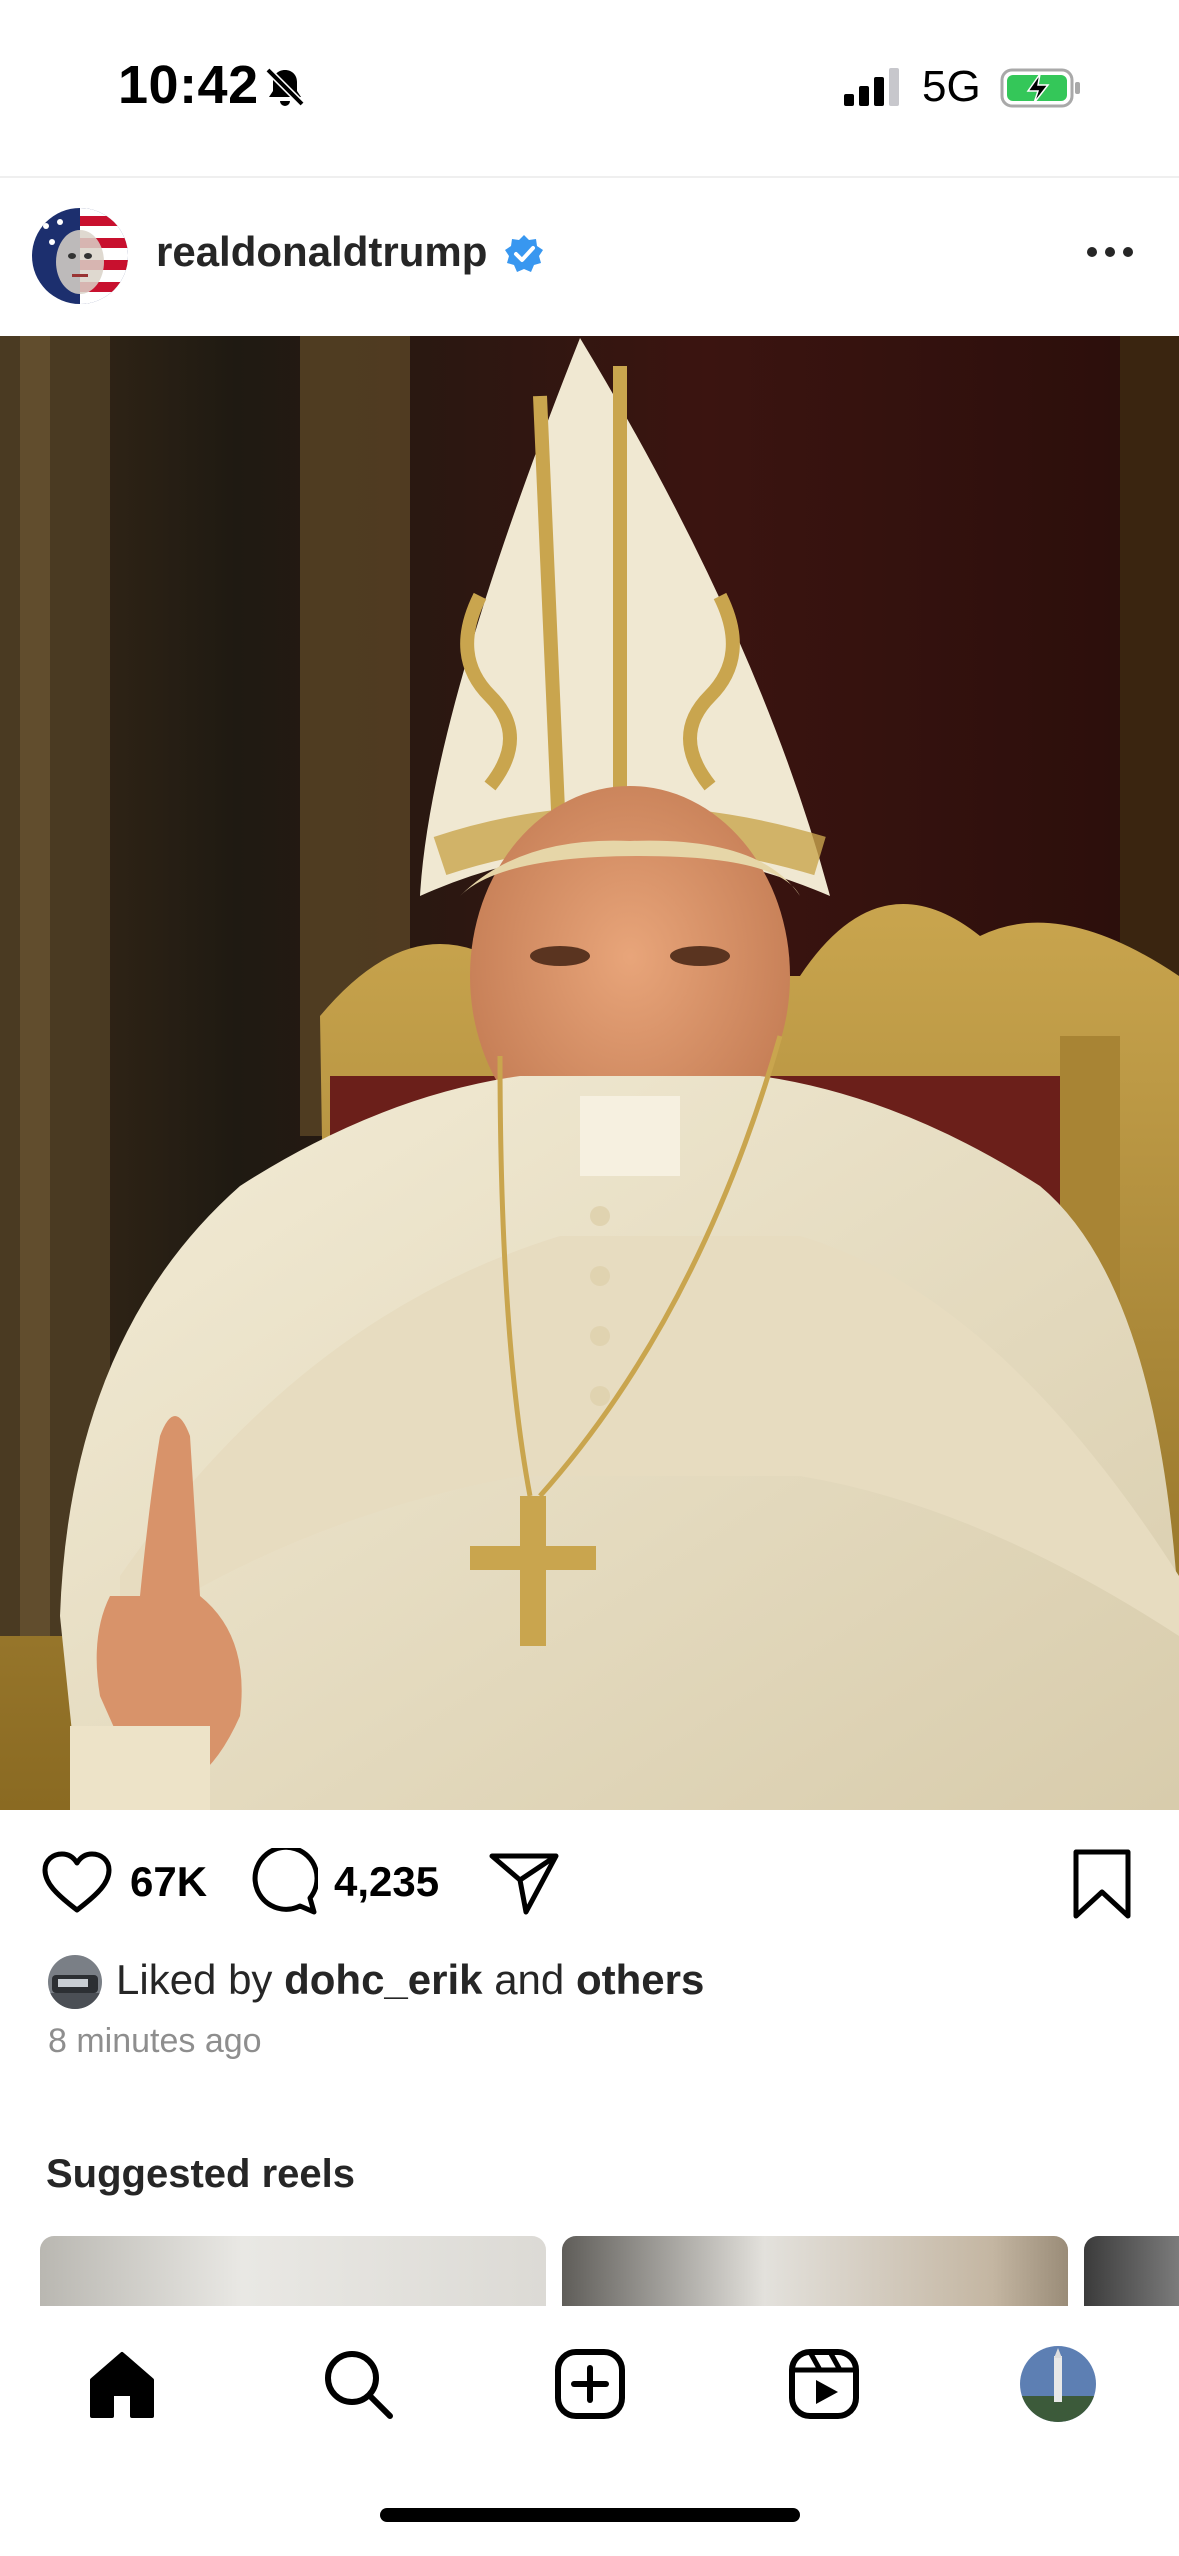 The height and width of the screenshot is (2556, 1179). What do you see at coordinates (358, 2384) in the screenshot?
I see `search-icon` at bounding box center [358, 2384].